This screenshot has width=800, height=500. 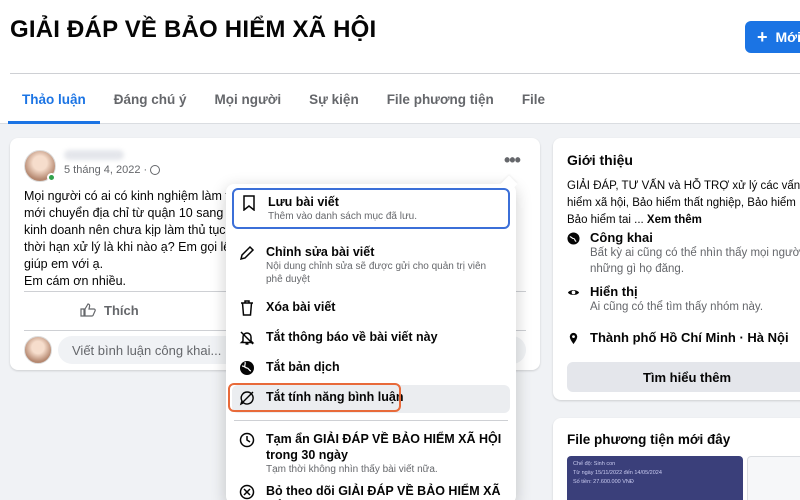 I want to click on more-options-icon: •••, so click(x=512, y=160).